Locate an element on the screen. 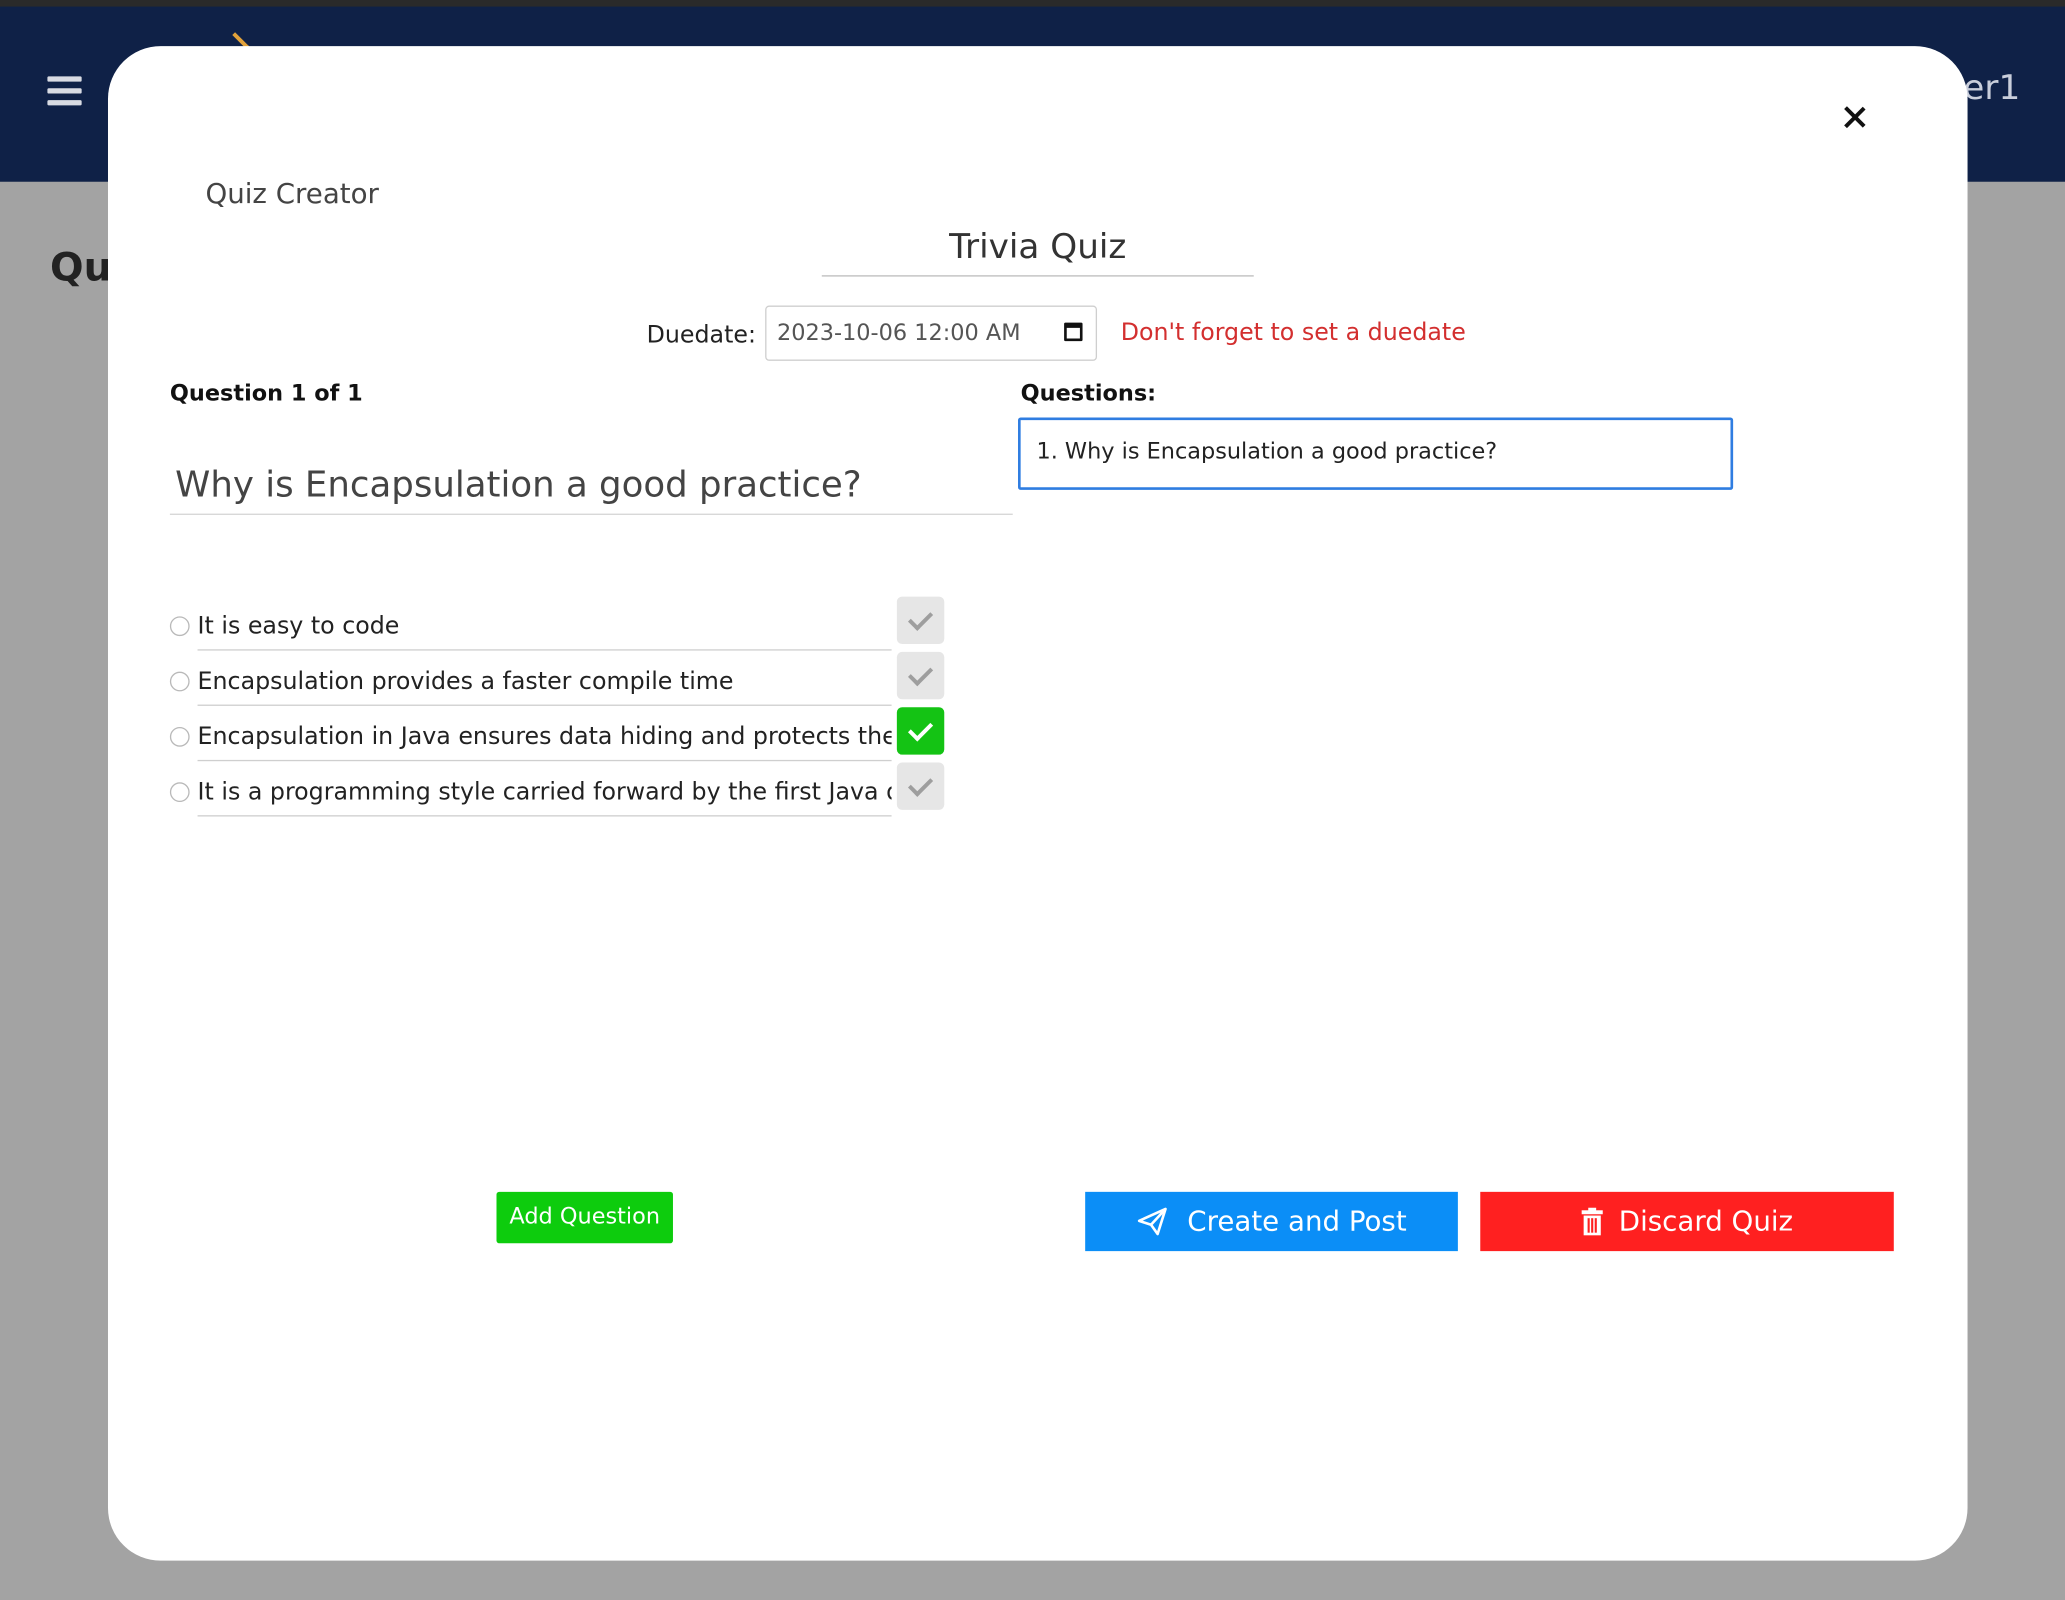 The image size is (2065, 1600). duedate-input: 2023-10-06 12:00 AM is located at coordinates (931, 333).